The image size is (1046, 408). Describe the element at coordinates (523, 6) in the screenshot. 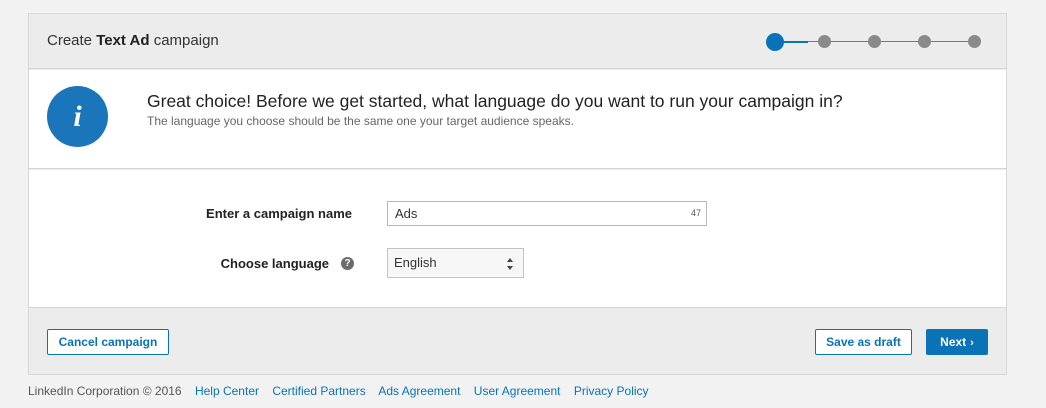

I see `top-bar` at that location.